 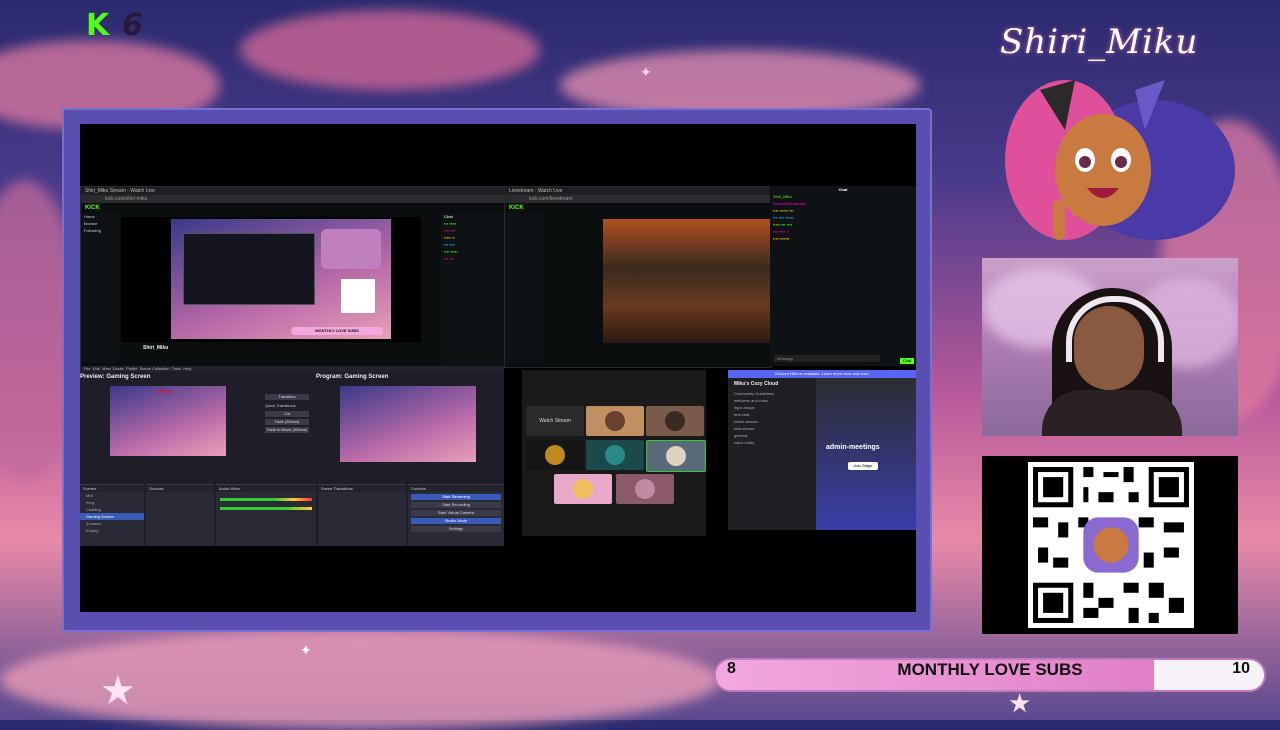 I want to click on obs-menu-help: Help, so click(x=187, y=368).